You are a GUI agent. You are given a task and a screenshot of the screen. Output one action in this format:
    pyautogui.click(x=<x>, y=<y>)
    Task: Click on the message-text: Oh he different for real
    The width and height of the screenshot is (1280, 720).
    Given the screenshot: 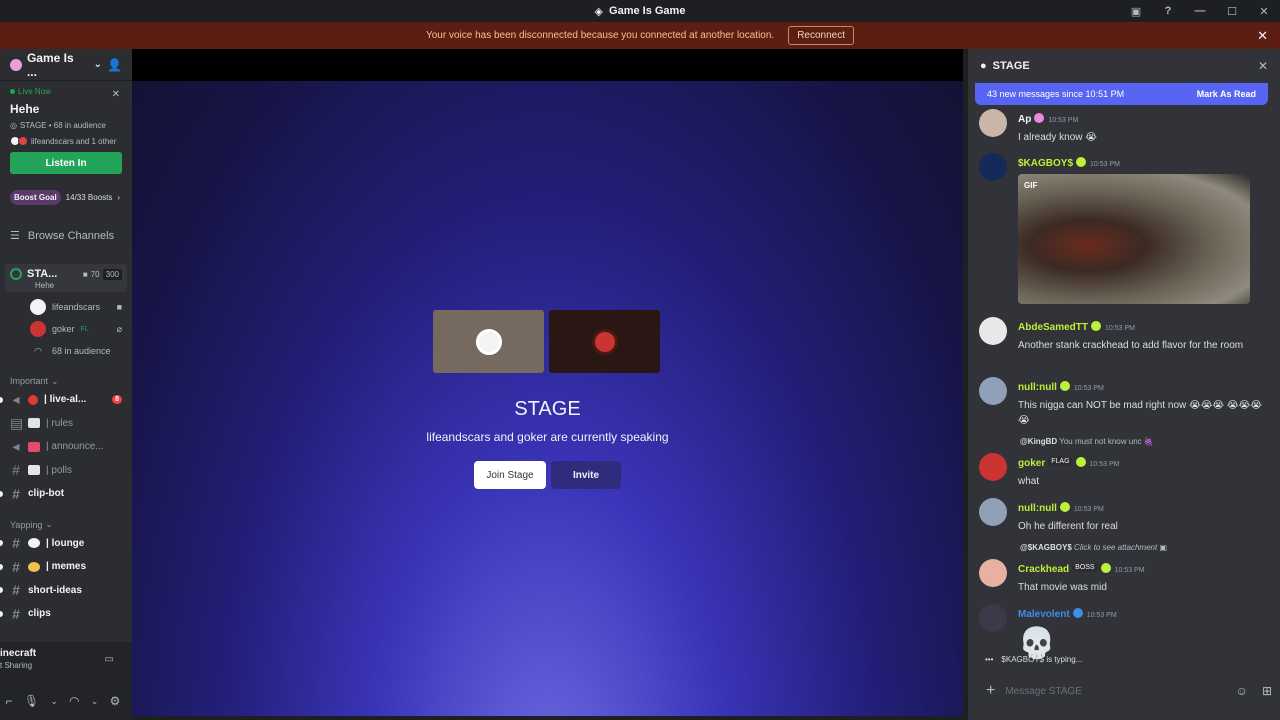 What is the action you would take?
    pyautogui.click(x=1068, y=526)
    